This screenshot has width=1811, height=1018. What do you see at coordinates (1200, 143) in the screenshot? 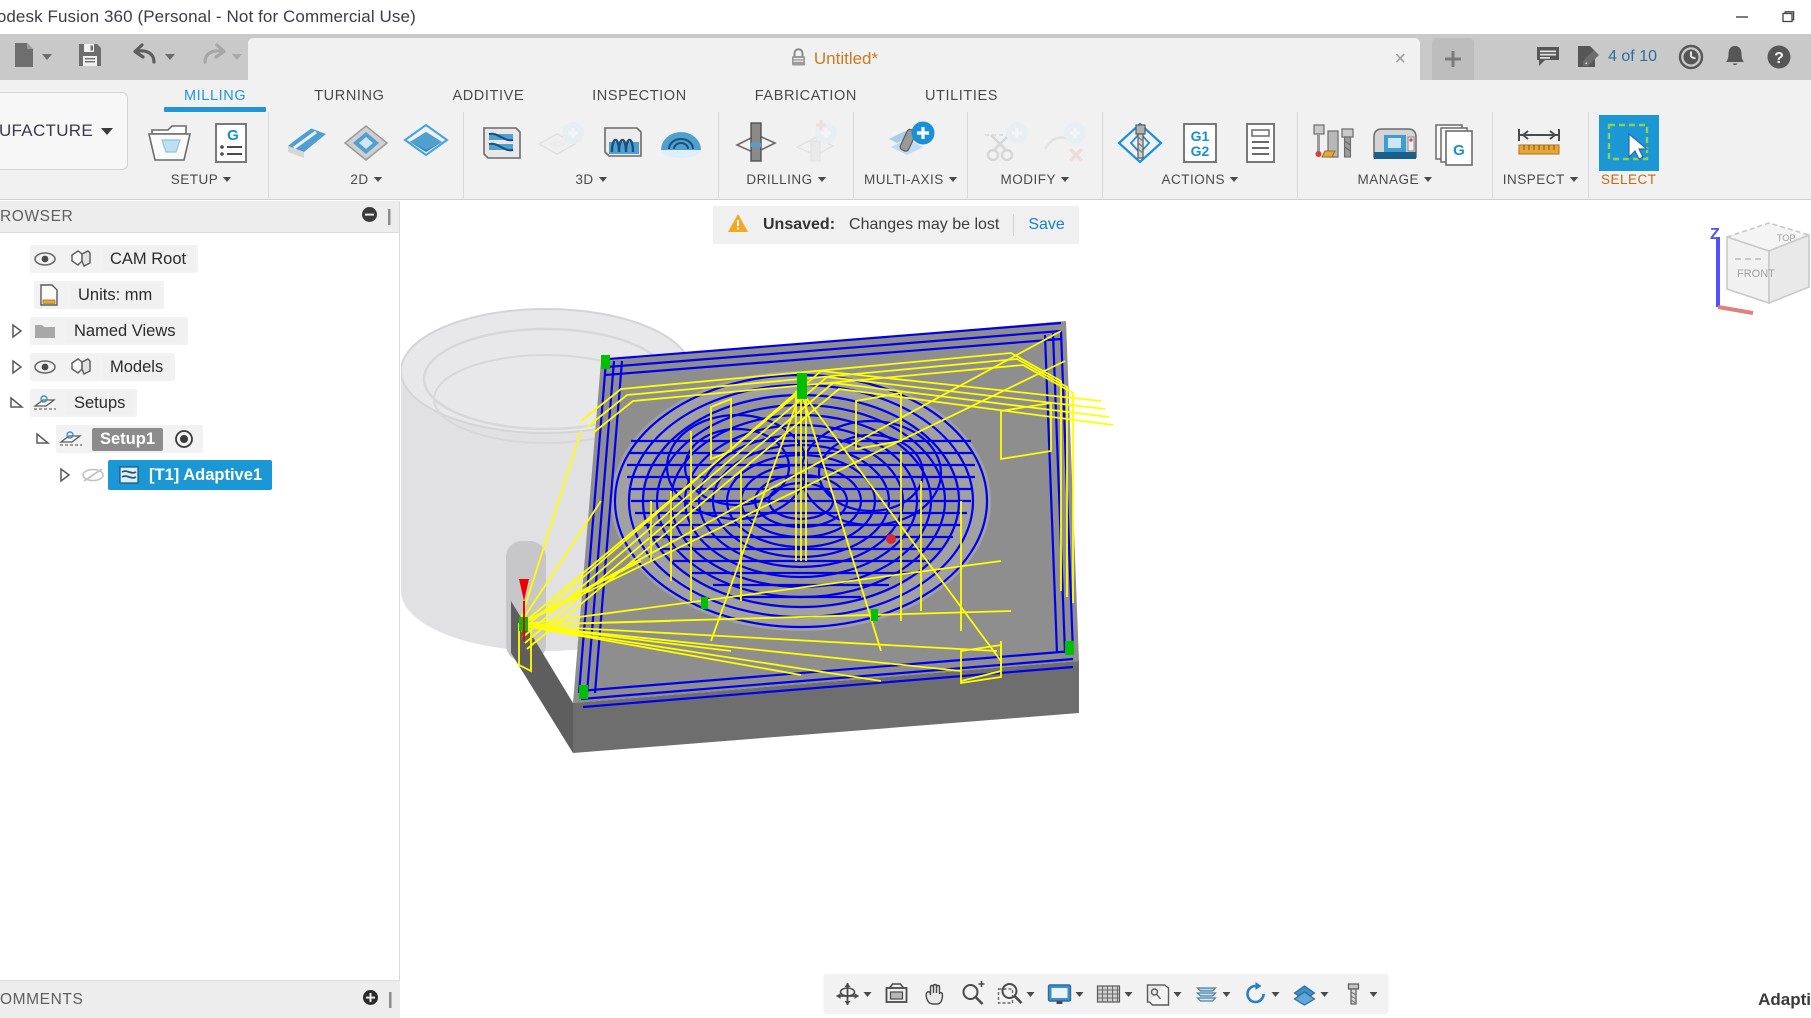
I see `post-process-gcode-button: G1 G2` at bounding box center [1200, 143].